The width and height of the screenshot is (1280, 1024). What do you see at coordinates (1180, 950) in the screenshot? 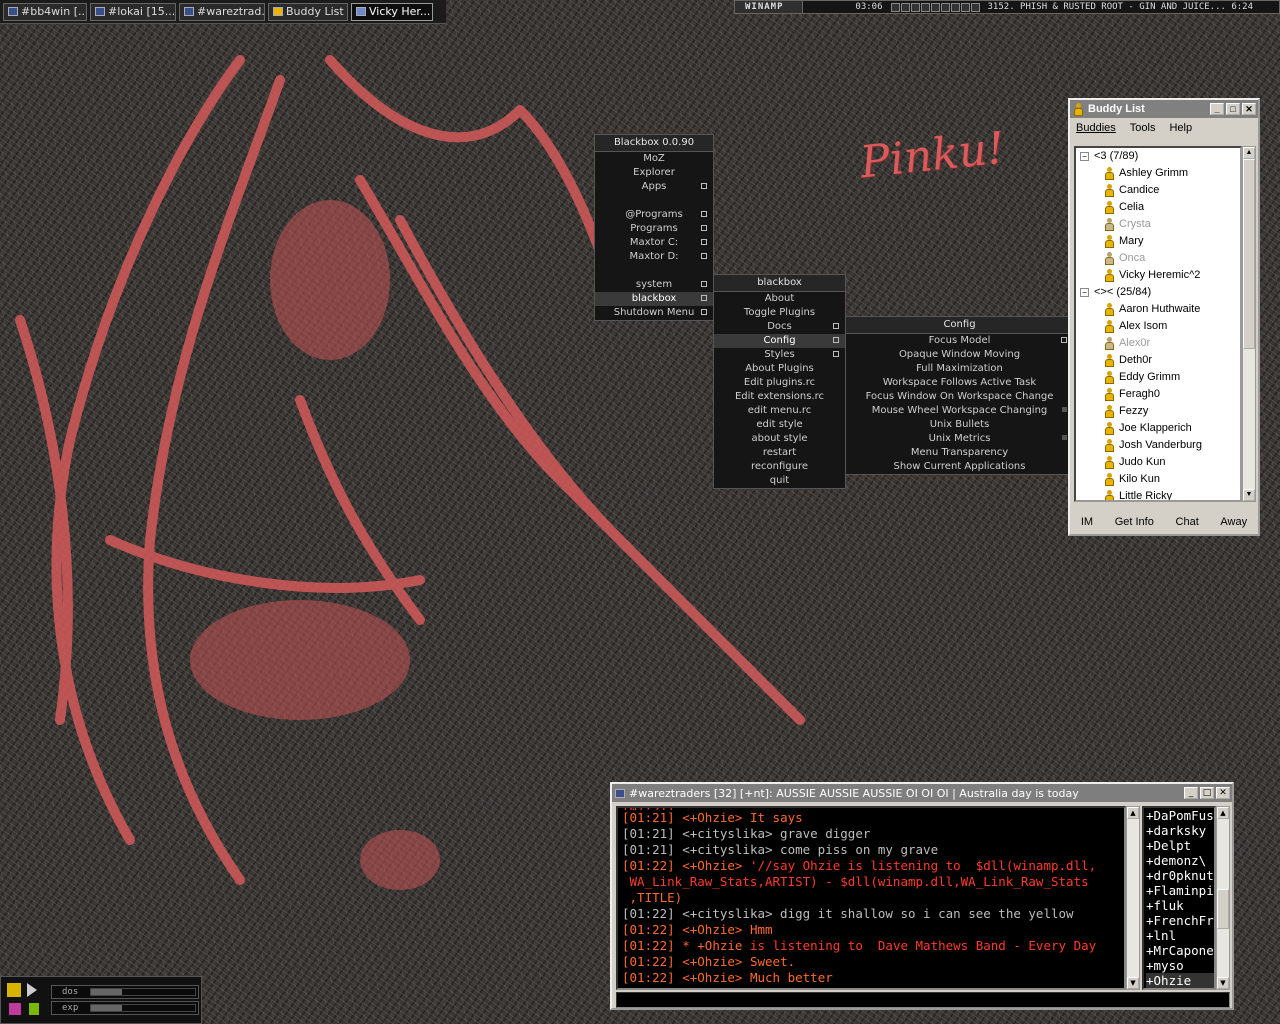
I see `nick-item: +MrCapone` at bounding box center [1180, 950].